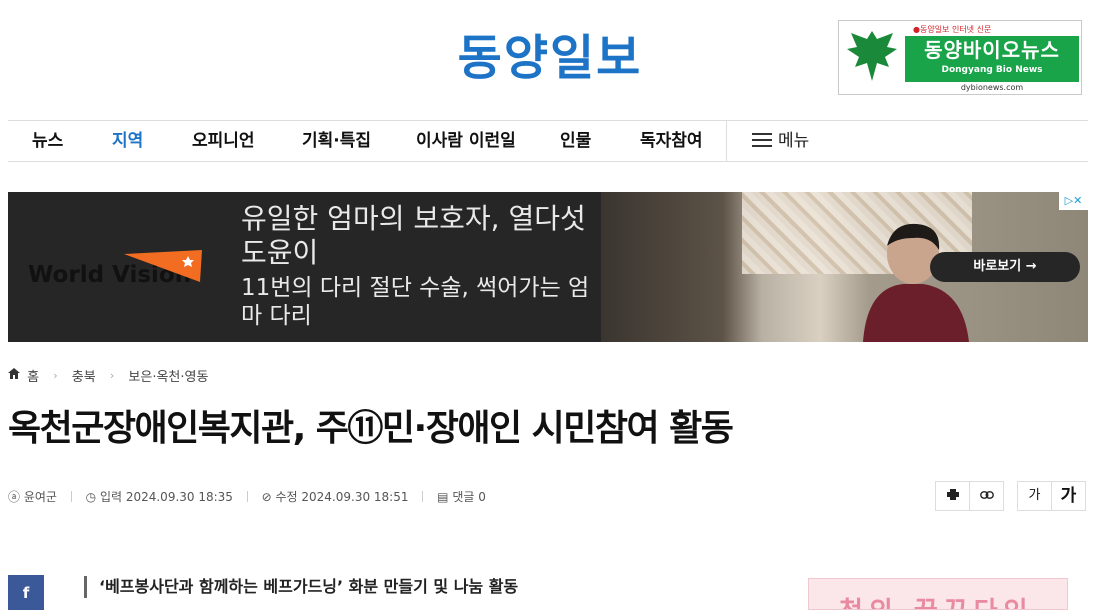 This screenshot has height=610, width=1116. Describe the element at coordinates (952, 29) in the screenshot. I see `bio-tagline: ●동양일보 인터넷 신문` at that location.